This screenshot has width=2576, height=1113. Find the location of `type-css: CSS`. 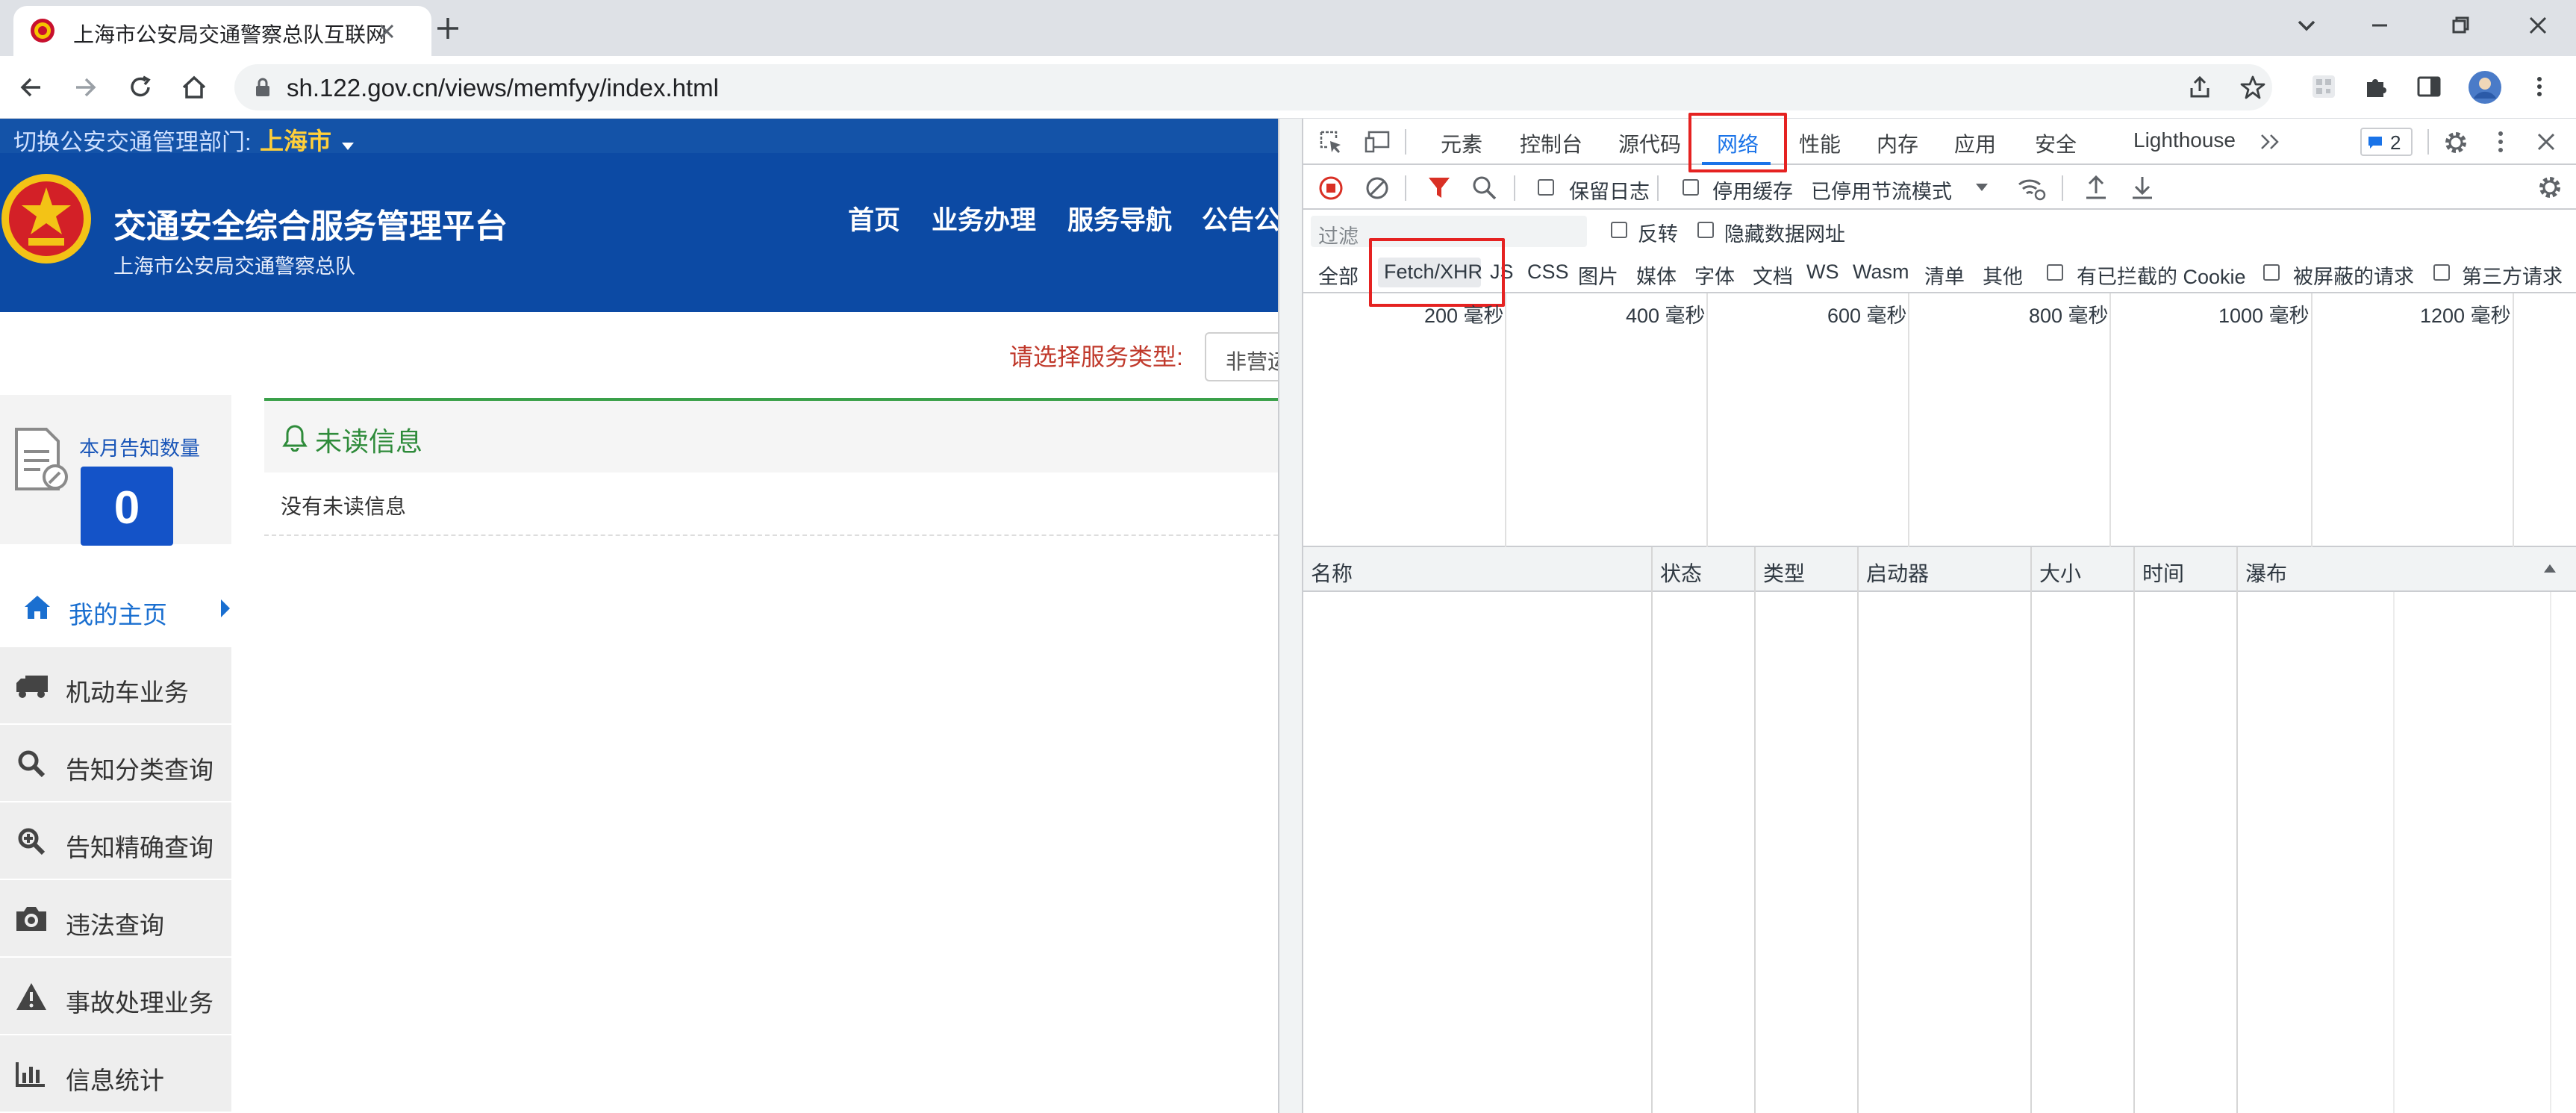

type-css: CSS is located at coordinates (1548, 272).